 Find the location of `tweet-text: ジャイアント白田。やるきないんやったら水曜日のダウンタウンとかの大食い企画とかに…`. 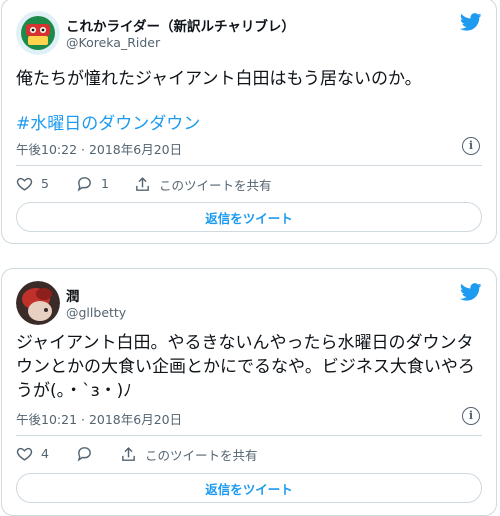

tweet-text: ジャイアント白田。やるきないんやったら水曜日のダウンタウンとかの大食い企画とかに… is located at coordinates (245, 367).